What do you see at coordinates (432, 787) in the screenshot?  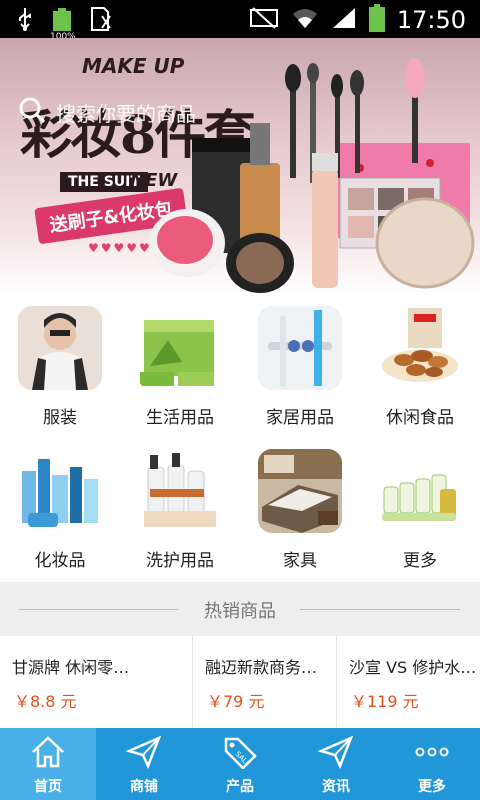 I see `tab-label: 更多` at bounding box center [432, 787].